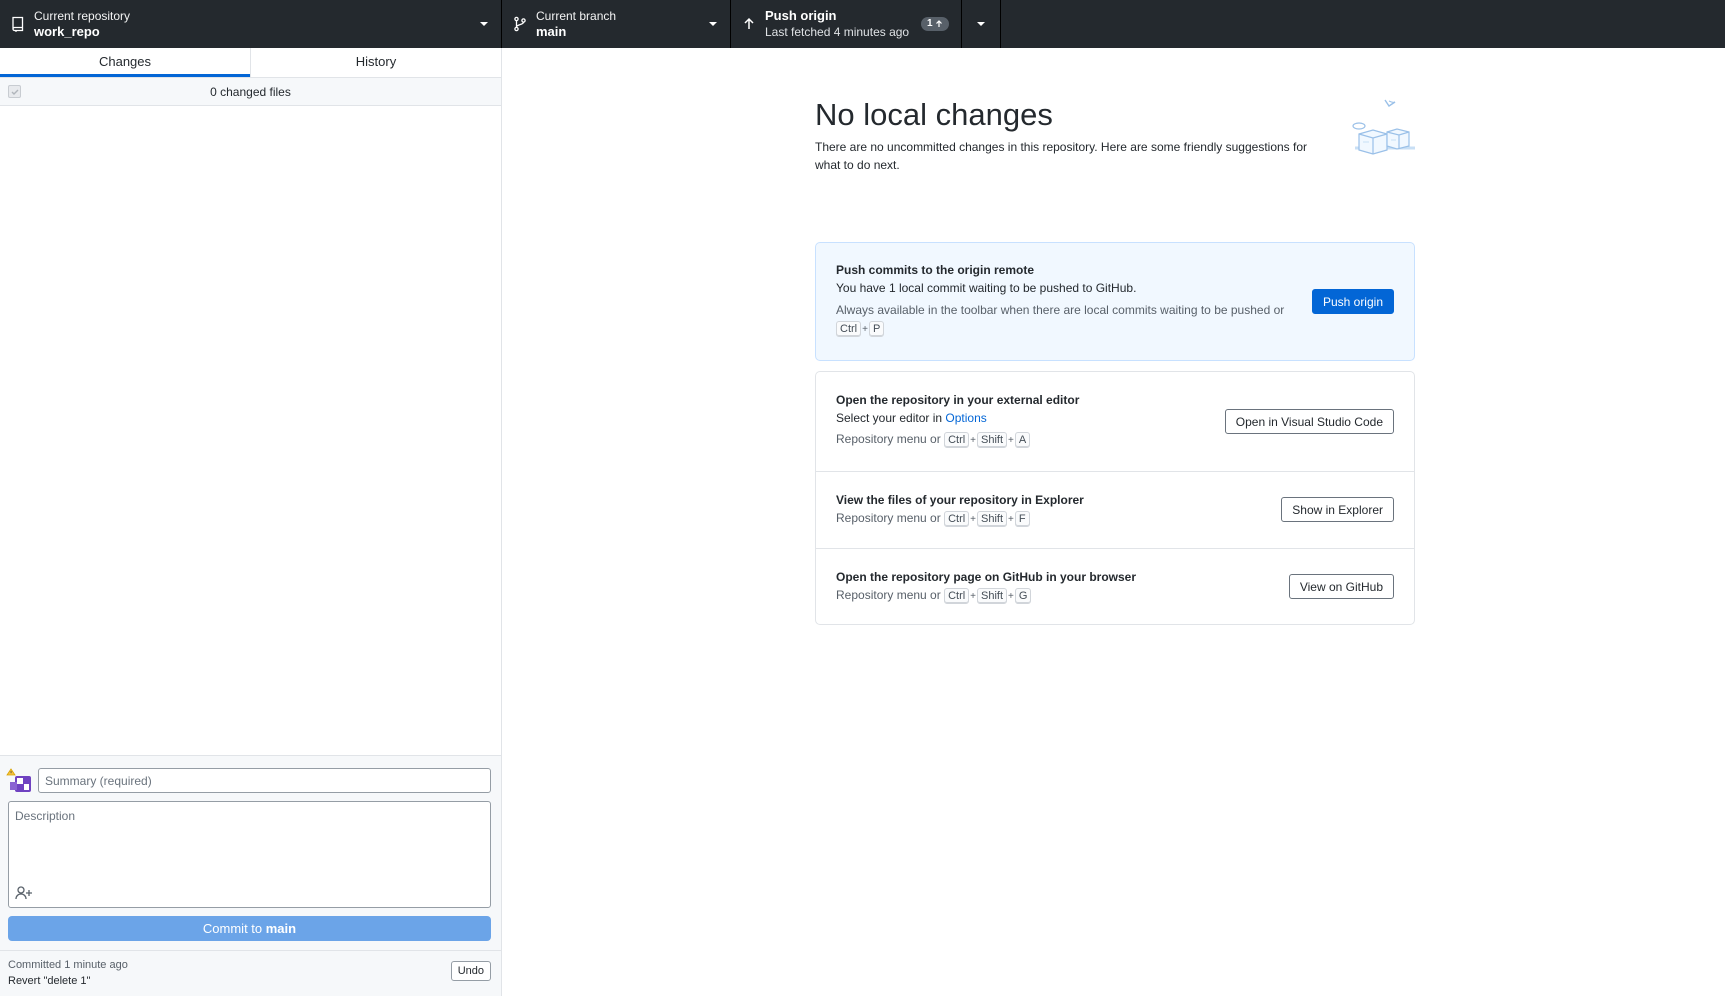  I want to click on avatar-icon, so click(19, 781).